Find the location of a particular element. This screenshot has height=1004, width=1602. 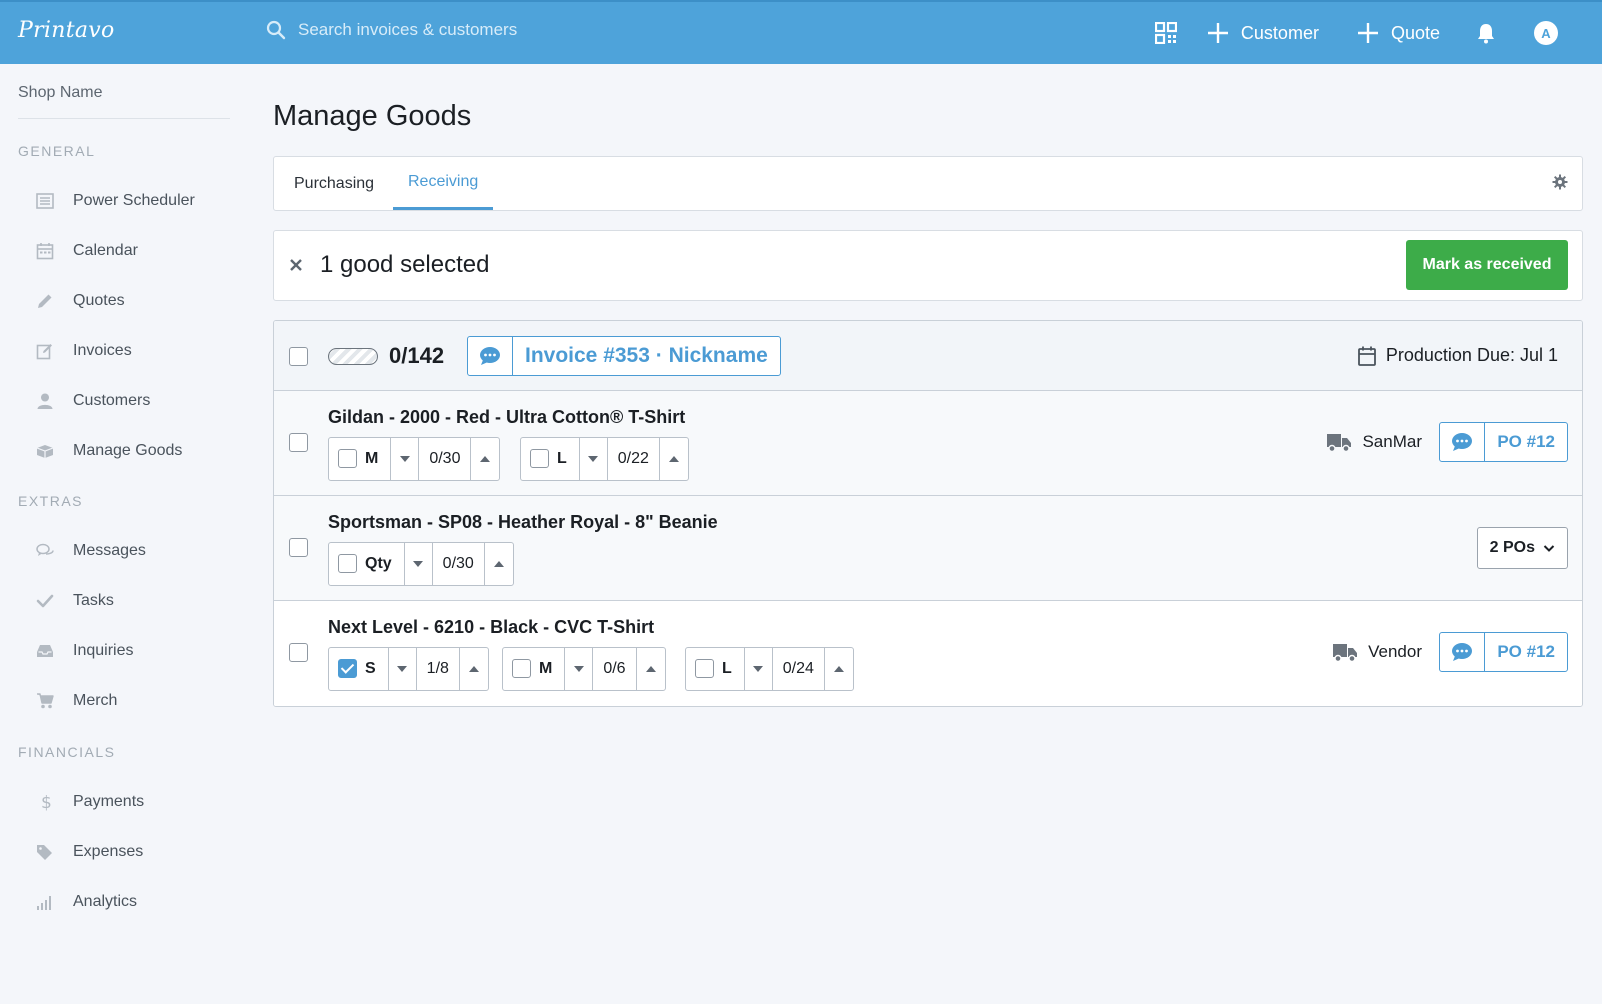

quantity-field: 0/6 is located at coordinates (615, 669).